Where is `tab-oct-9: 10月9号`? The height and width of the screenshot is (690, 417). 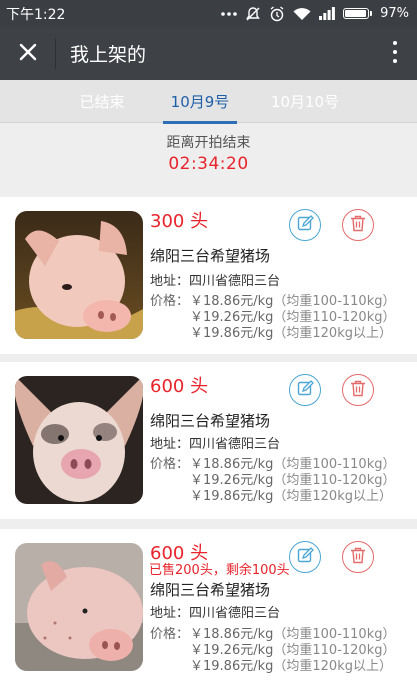
tab-oct-9: 10月9号 is located at coordinates (200, 102).